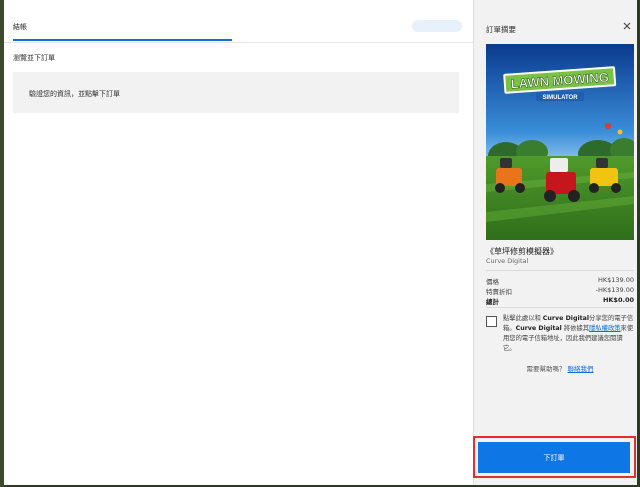 This screenshot has height=487, width=640. Describe the element at coordinates (560, 98) in the screenshot. I see `cover-logo-line2: SIMULATOR` at that location.